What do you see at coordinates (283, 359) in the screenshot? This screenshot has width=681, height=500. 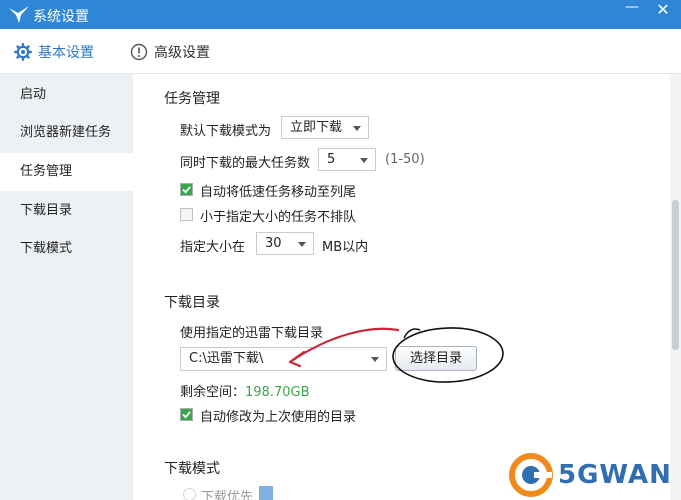 I see `download-path-input: C:\迅雷下载\` at bounding box center [283, 359].